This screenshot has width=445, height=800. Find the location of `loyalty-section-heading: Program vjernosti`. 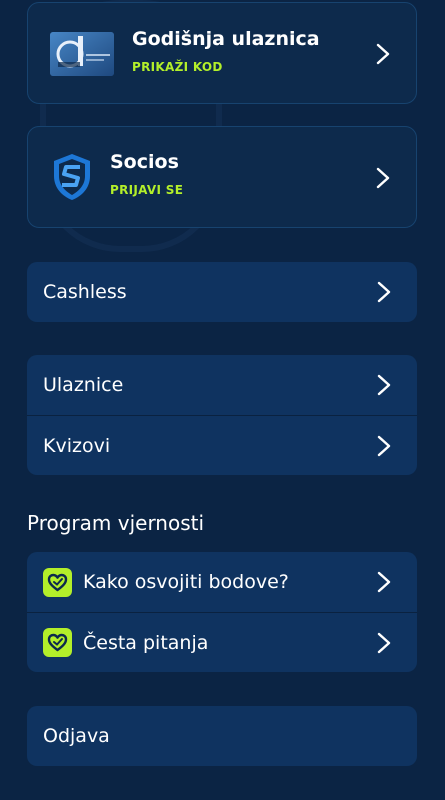

loyalty-section-heading: Program vjernosti is located at coordinates (116, 523).